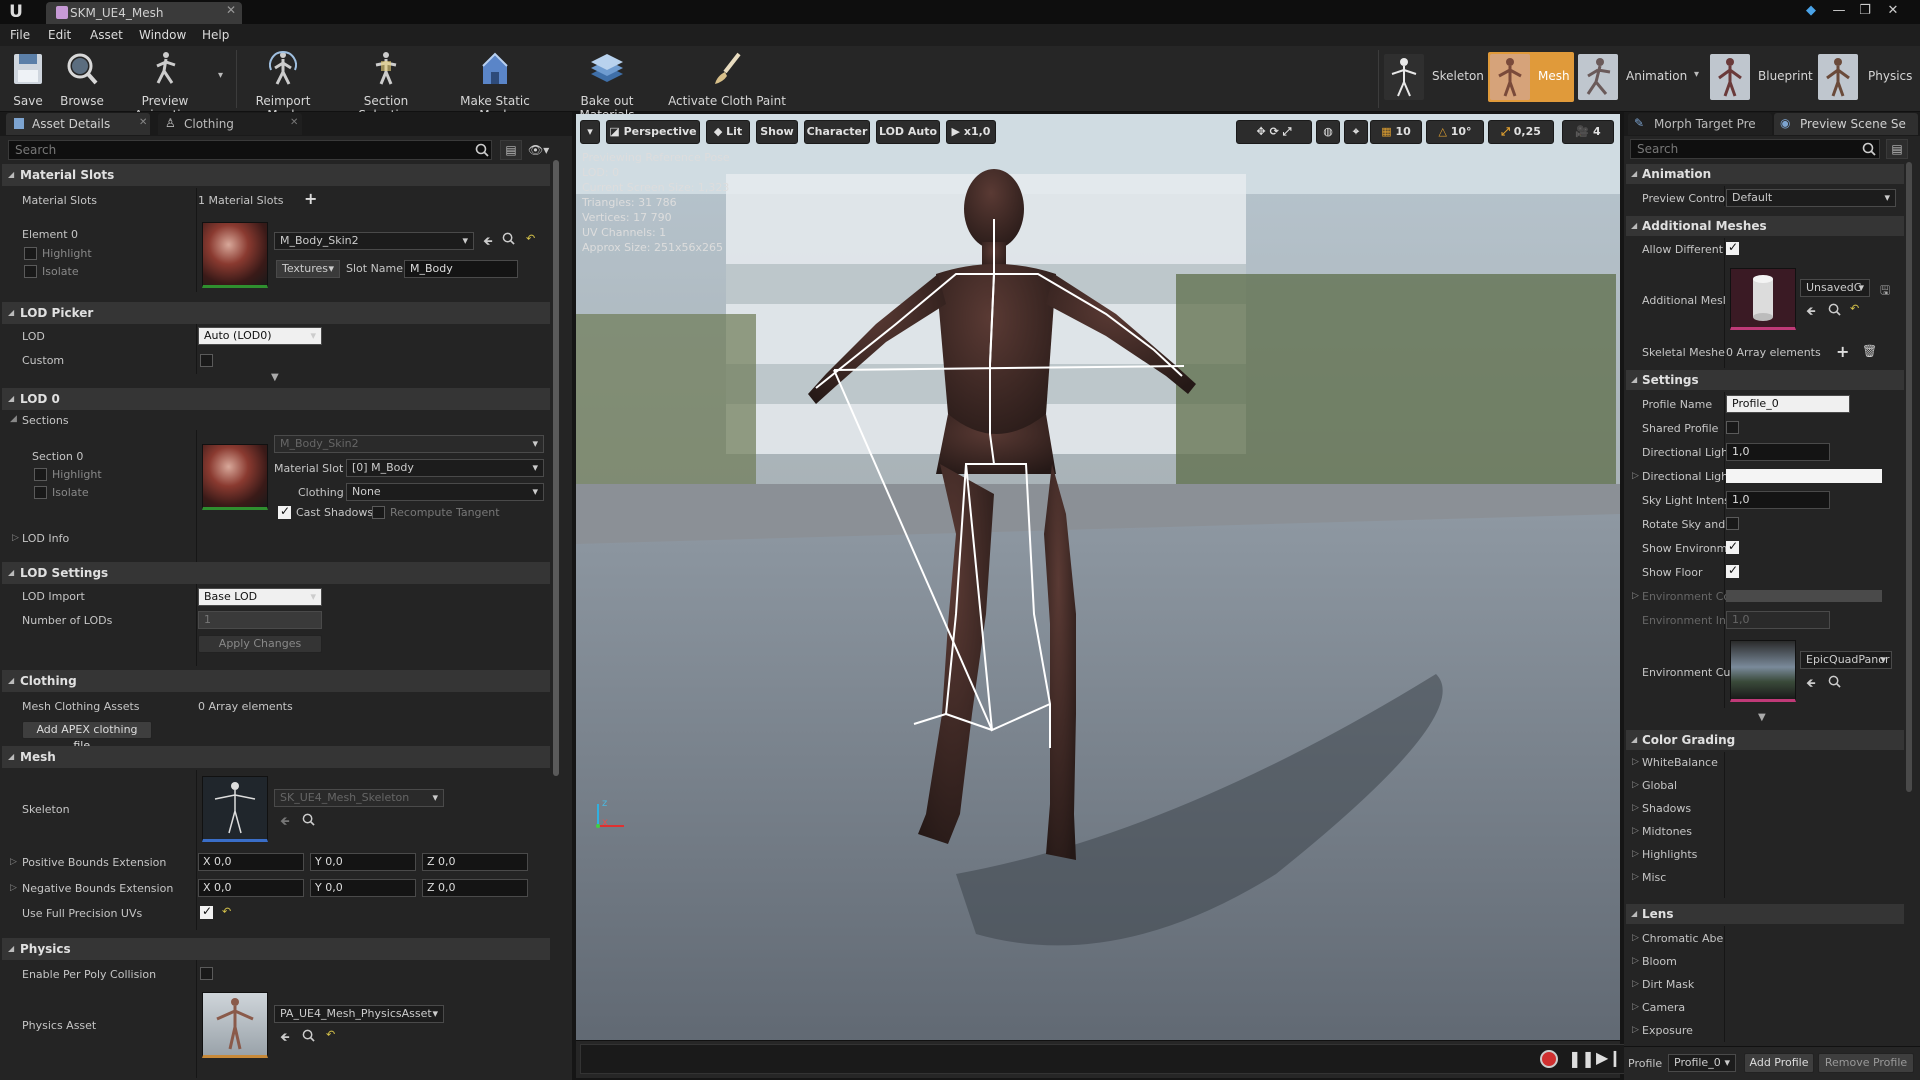 This screenshot has width=1920, height=1080. Describe the element at coordinates (284, 511) in the screenshot. I see `cast-shadows-checkbox` at that location.